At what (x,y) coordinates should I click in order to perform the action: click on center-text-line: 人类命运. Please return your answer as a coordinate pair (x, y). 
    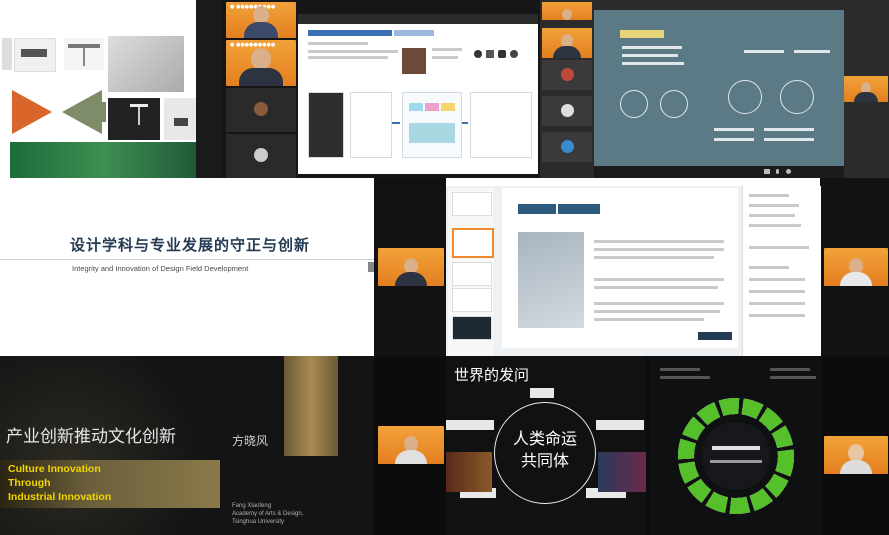
    Looking at the image, I should click on (544, 438).